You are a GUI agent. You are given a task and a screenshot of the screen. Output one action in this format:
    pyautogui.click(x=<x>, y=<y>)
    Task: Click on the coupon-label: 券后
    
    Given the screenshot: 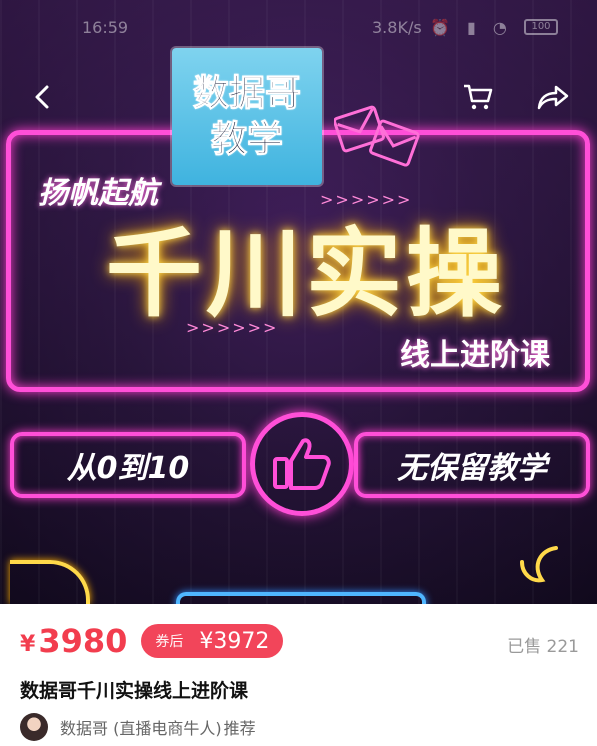 What is the action you would take?
    pyautogui.click(x=169, y=642)
    